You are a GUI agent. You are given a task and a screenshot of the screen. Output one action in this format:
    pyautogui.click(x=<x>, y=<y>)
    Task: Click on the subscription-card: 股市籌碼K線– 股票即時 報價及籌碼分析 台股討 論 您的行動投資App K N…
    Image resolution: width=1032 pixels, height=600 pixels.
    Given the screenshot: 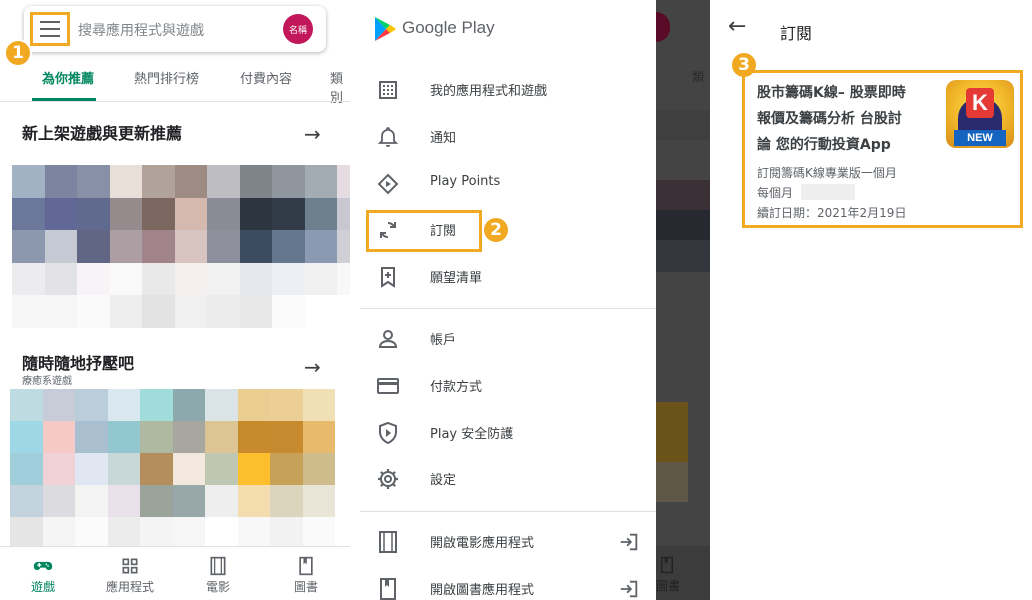 What is the action you would take?
    pyautogui.click(x=887, y=154)
    